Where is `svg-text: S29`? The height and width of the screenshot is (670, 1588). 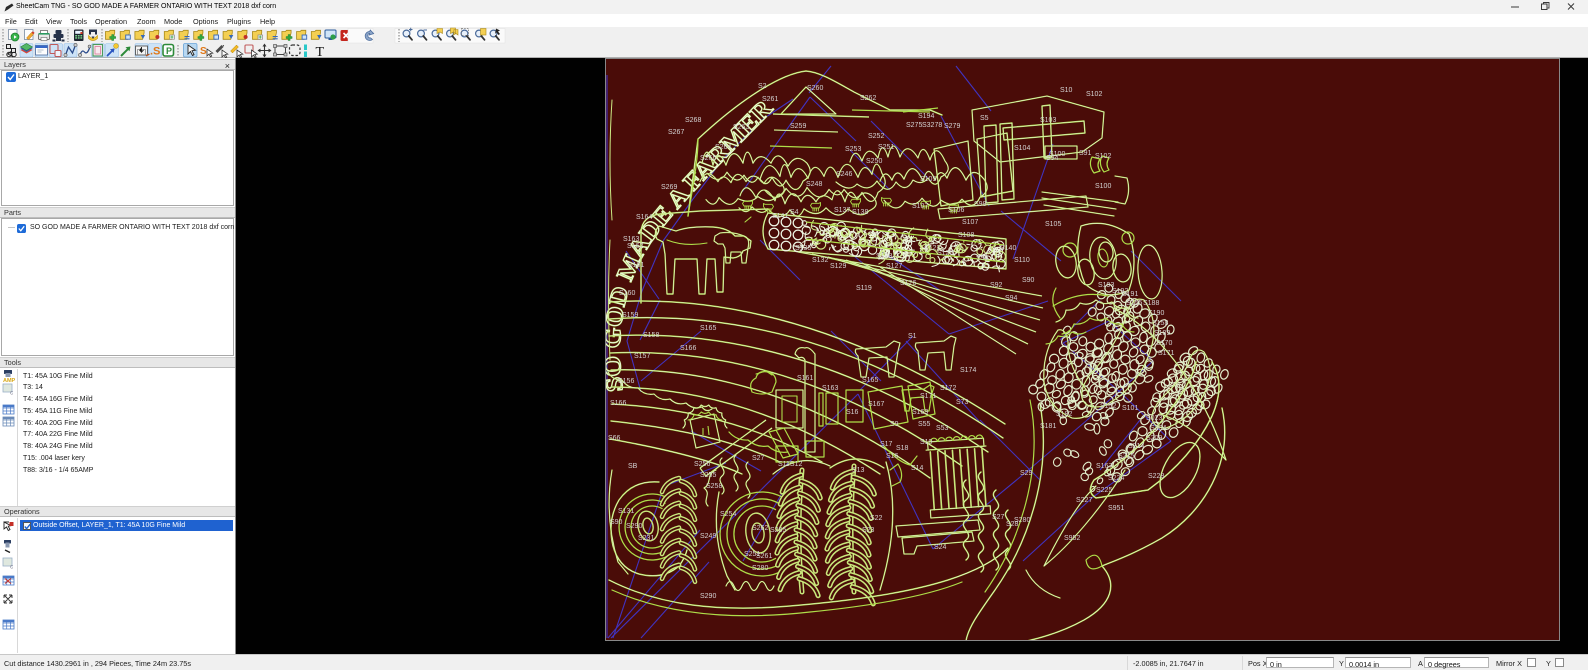 svg-text: S29 is located at coordinates (1026, 473).